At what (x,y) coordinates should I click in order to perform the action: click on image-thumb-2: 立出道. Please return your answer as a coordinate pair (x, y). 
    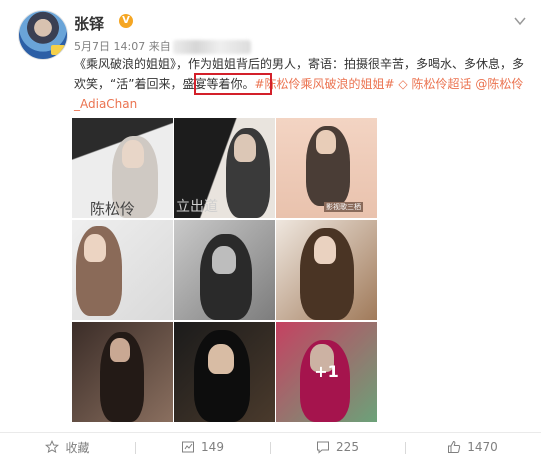
    Looking at the image, I should click on (224, 168).